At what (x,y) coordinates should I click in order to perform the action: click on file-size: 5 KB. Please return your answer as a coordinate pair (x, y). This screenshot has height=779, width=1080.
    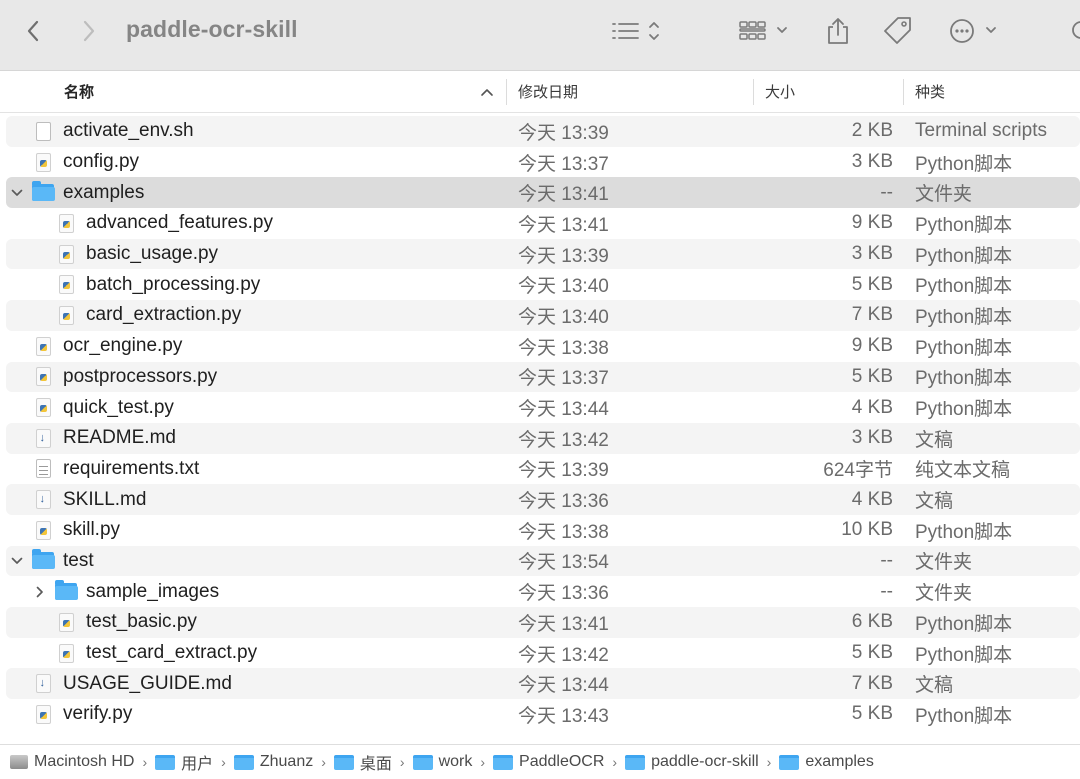
    Looking at the image, I should click on (872, 653).